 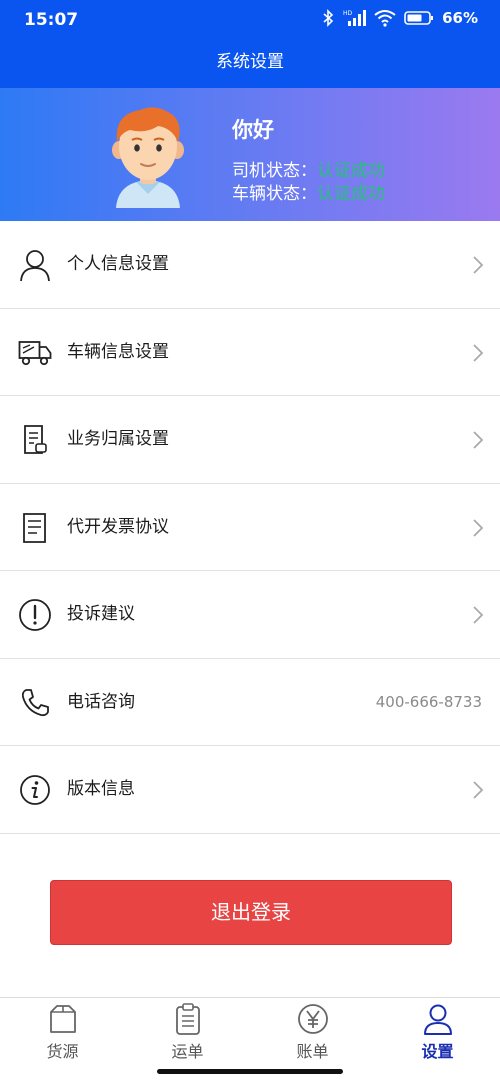 I want to click on avatar, so click(x=148, y=157).